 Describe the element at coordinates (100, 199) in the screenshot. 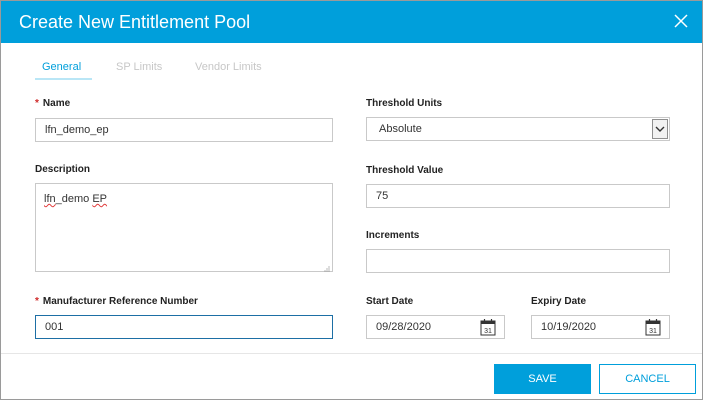

I see `description-text-part3: EP` at that location.